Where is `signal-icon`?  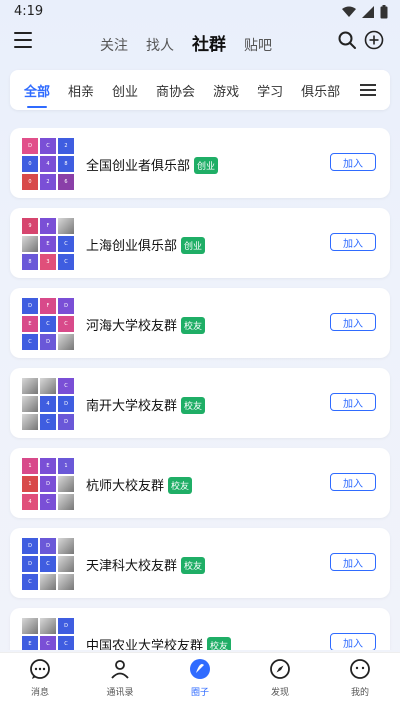
signal-icon is located at coordinates (368, 12).